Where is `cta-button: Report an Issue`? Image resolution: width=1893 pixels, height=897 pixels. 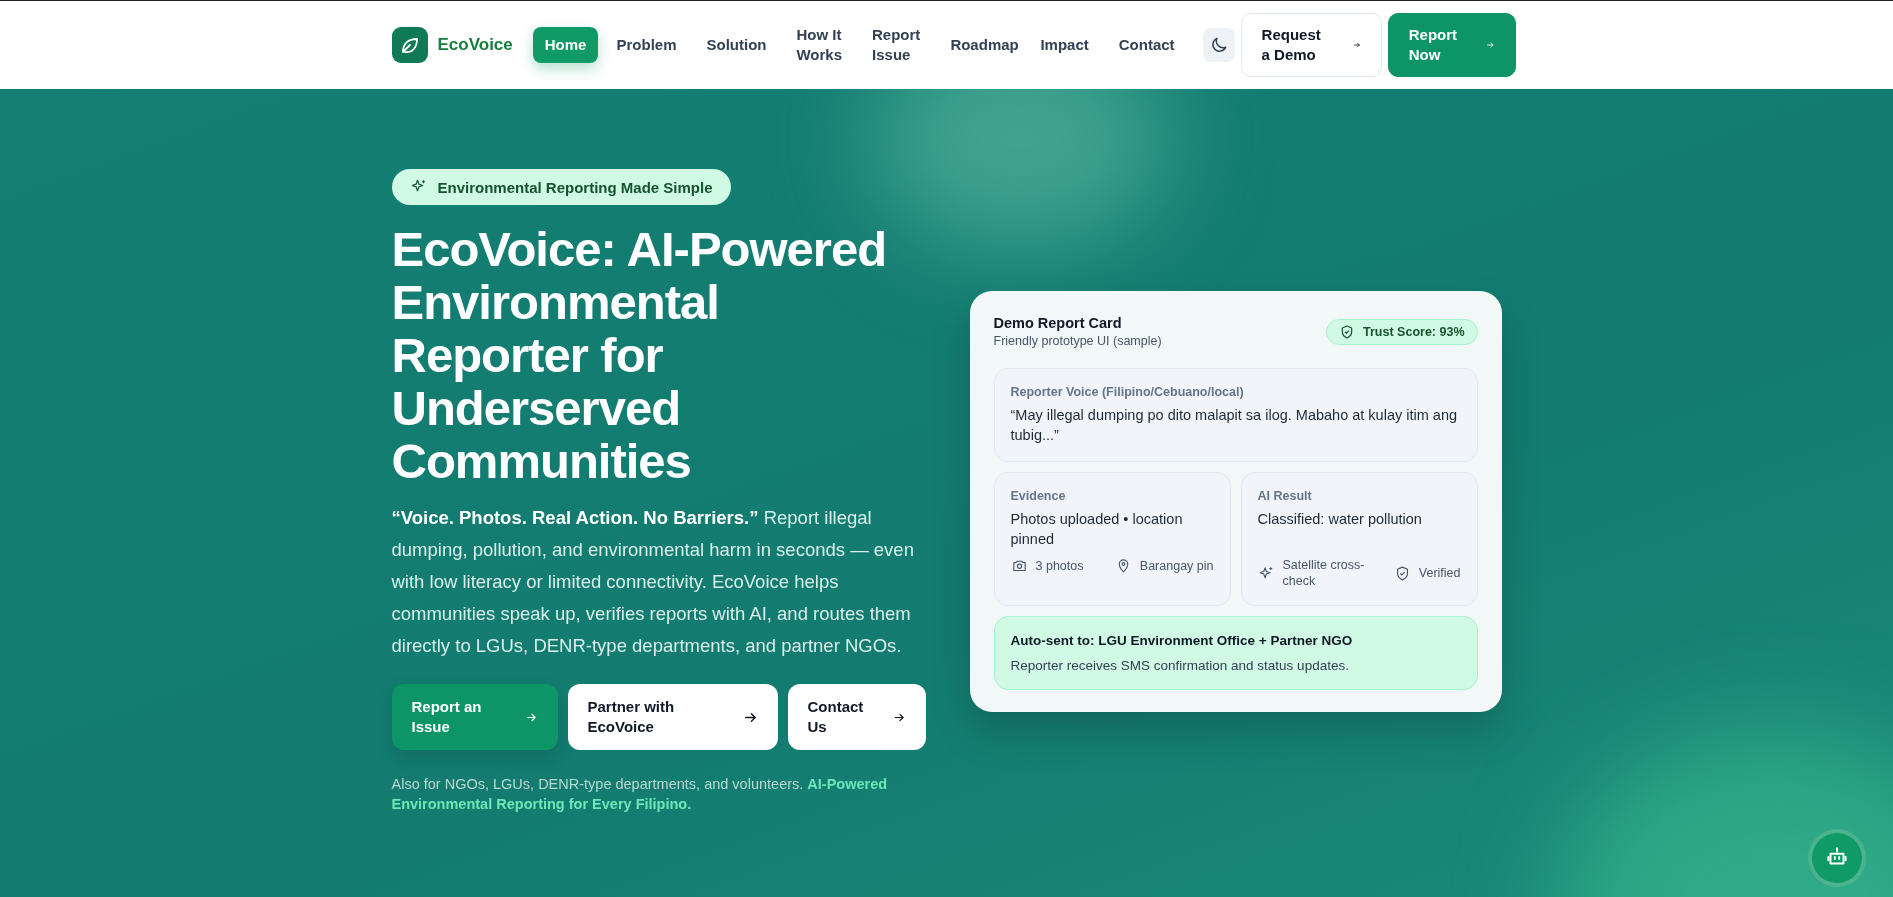
cta-button: Report an Issue is located at coordinates (474, 717).